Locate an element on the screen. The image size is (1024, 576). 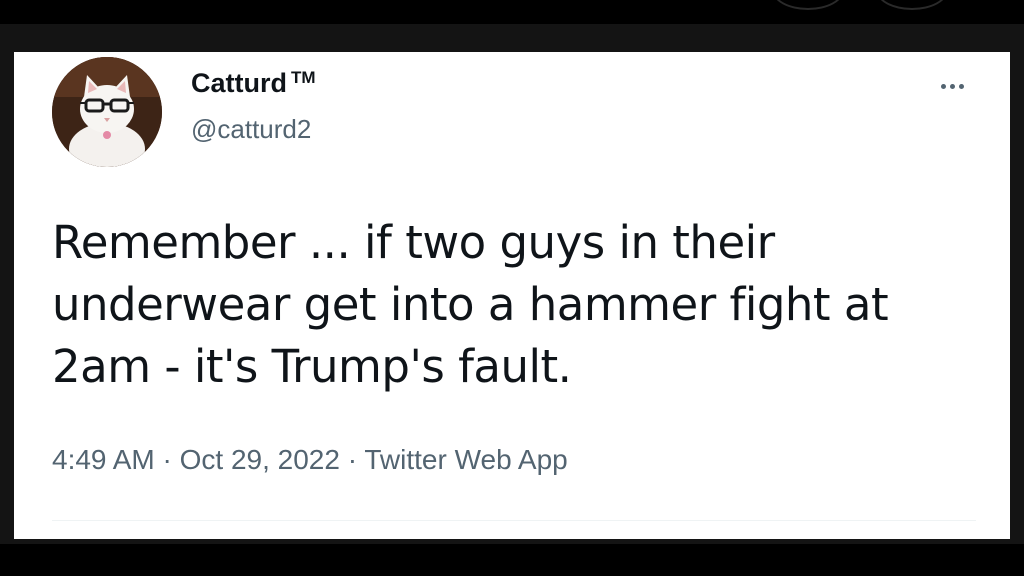
display-name-text: Catturd is located at coordinates (239, 83).